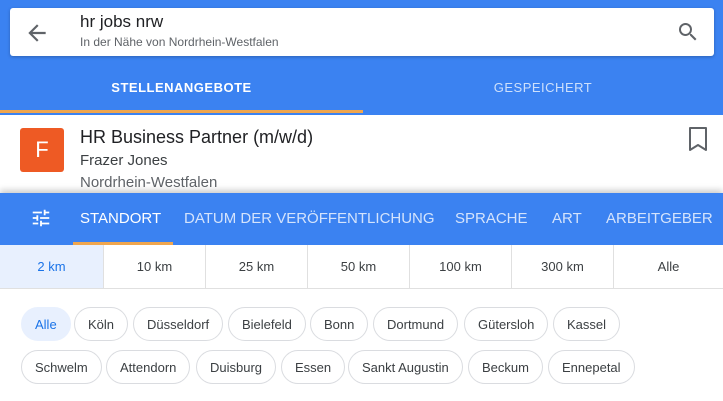 The image size is (723, 401). What do you see at coordinates (196, 137) in the screenshot?
I see `job-title: HR Business Partner (m/w/d)` at bounding box center [196, 137].